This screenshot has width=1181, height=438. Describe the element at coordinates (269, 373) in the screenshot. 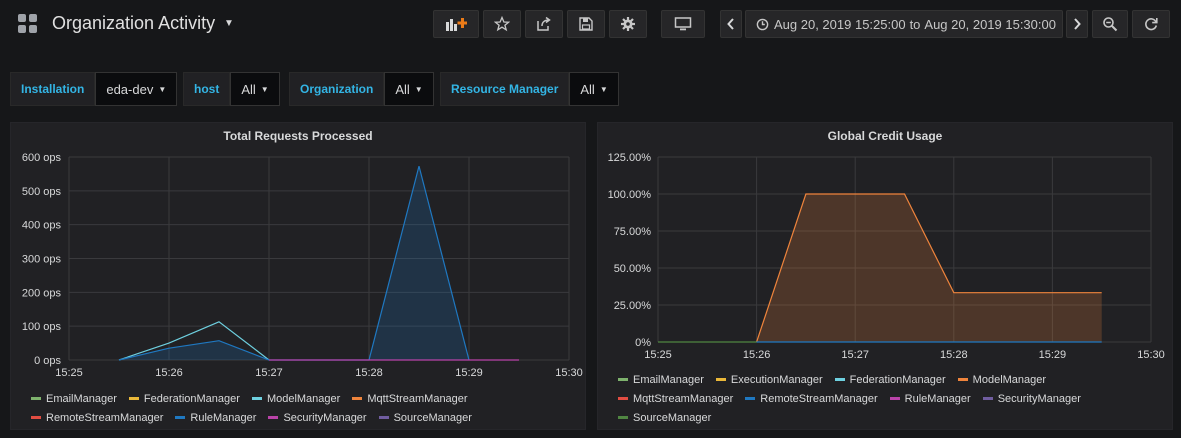

I see `x-tick-label: 15:27` at that location.